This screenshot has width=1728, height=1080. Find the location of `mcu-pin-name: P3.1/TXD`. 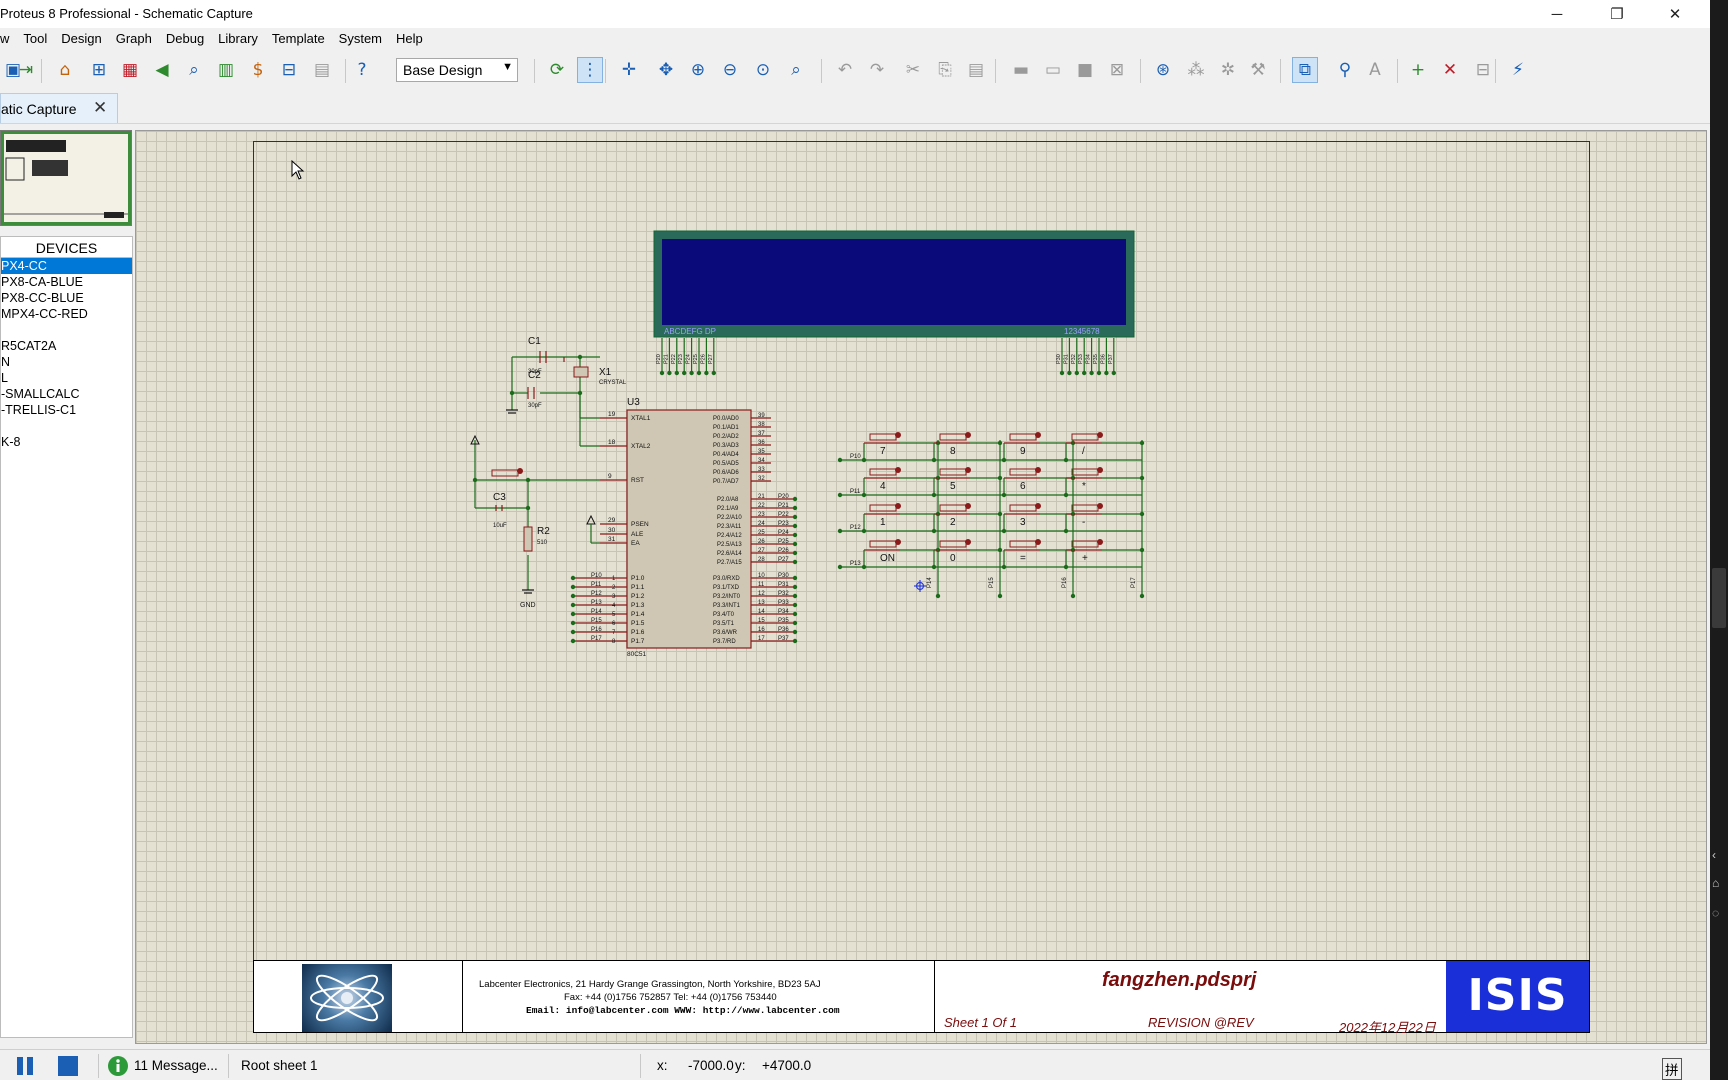

mcu-pin-name: P3.1/TXD is located at coordinates (726, 588).